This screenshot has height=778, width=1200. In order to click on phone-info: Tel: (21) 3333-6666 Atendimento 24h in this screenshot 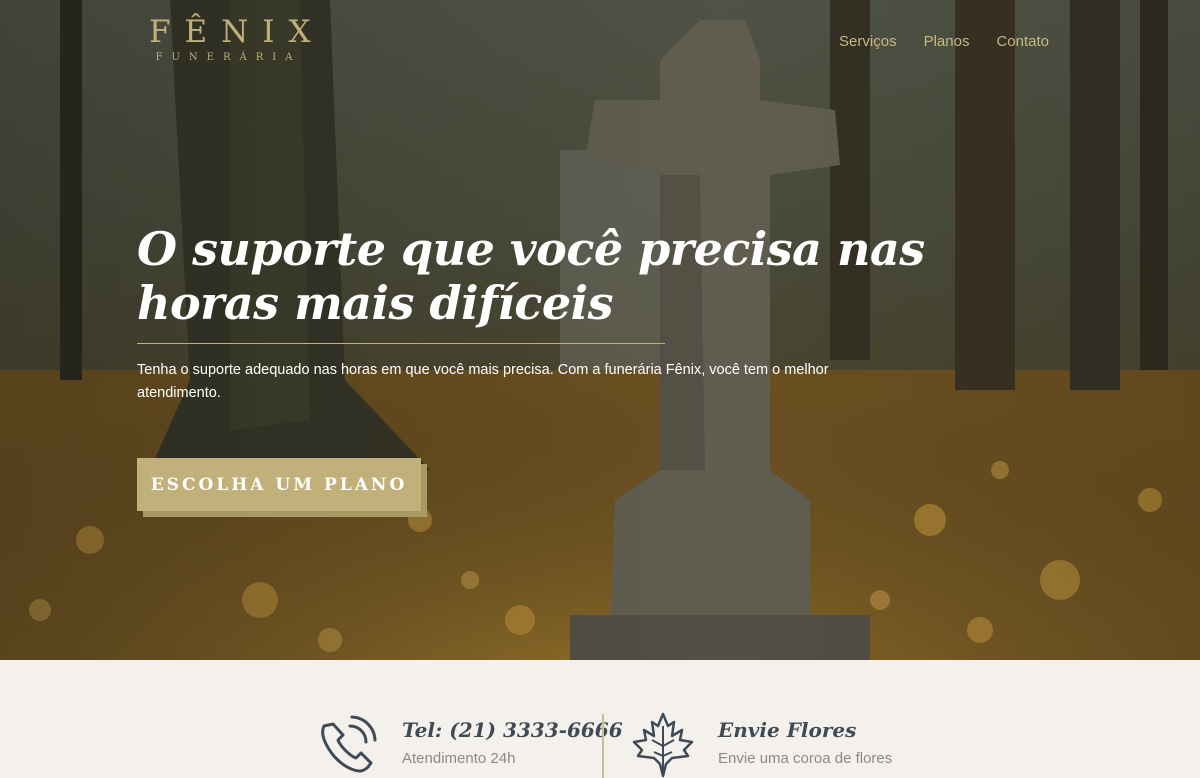, I will do `click(468, 745)`.